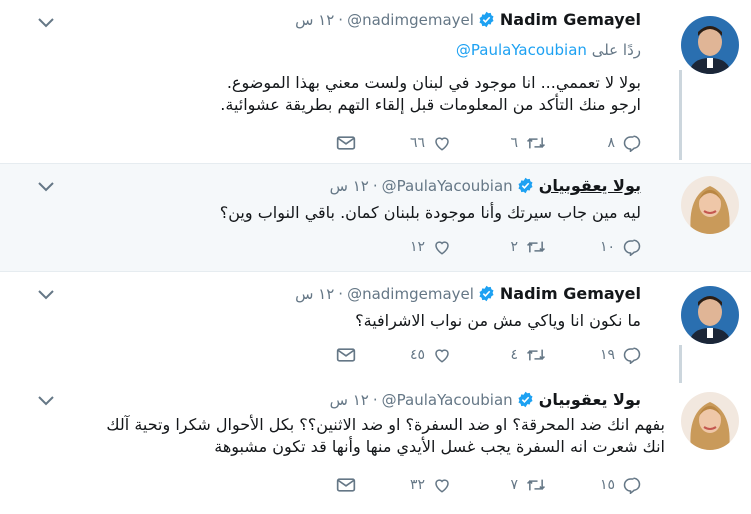  What do you see at coordinates (593, 355) in the screenshot?
I see `reply-button: ١٩` at bounding box center [593, 355].